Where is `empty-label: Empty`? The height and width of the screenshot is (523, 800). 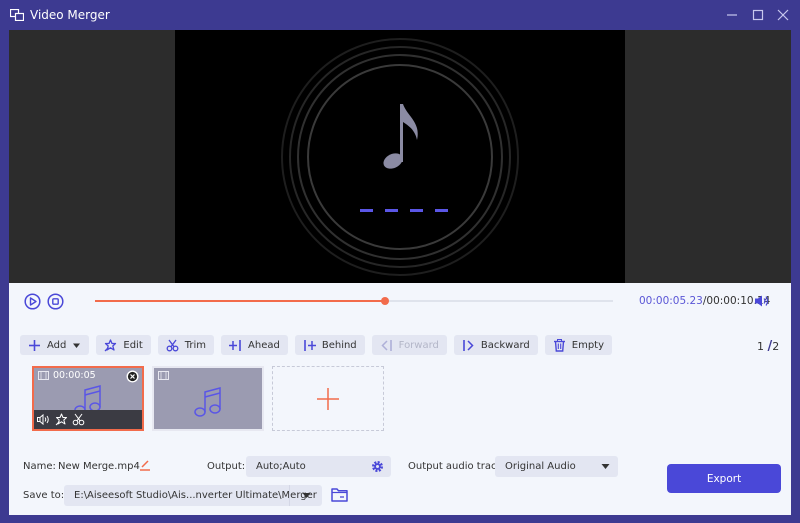
empty-label: Empty is located at coordinates (588, 345).